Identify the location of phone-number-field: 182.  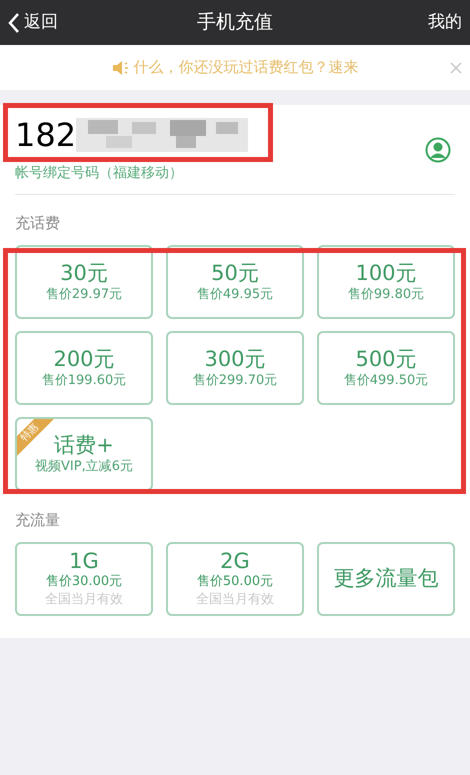
(45, 135).